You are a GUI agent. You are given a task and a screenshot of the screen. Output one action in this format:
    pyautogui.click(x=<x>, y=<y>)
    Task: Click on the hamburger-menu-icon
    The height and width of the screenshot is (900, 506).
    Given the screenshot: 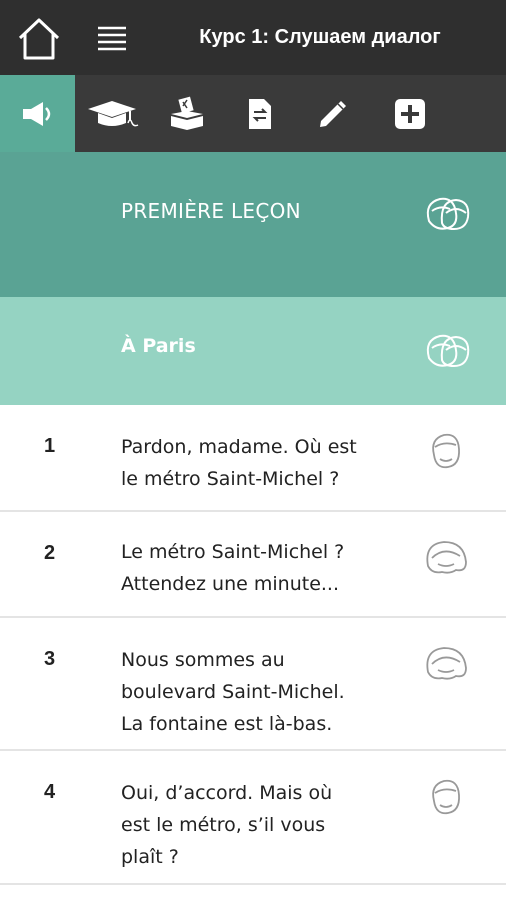 What is the action you would take?
    pyautogui.click(x=112, y=38)
    